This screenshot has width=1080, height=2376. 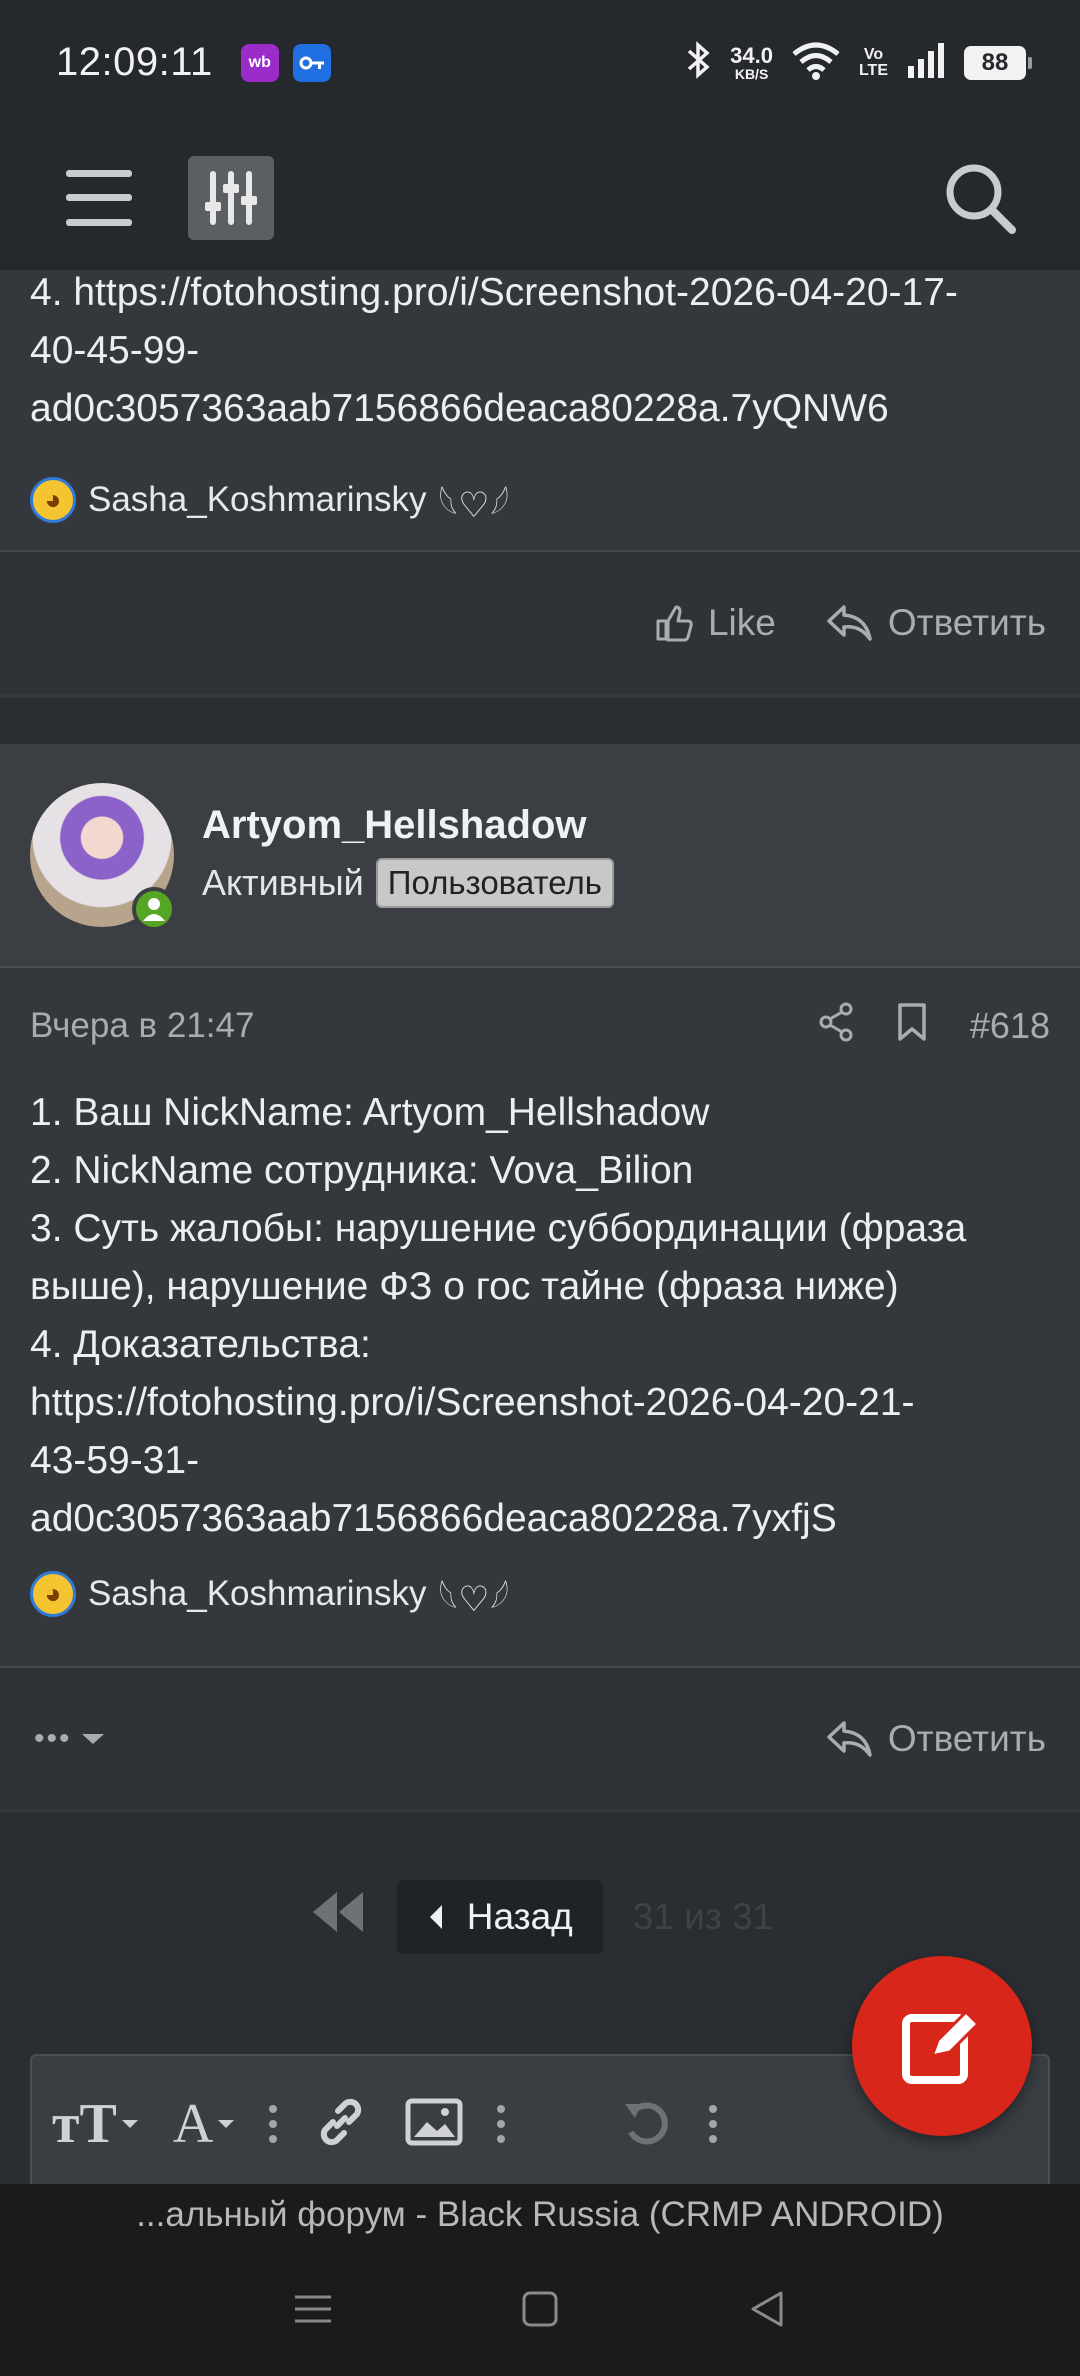 What do you see at coordinates (1010, 1026) in the screenshot?
I see `post-number: #618` at bounding box center [1010, 1026].